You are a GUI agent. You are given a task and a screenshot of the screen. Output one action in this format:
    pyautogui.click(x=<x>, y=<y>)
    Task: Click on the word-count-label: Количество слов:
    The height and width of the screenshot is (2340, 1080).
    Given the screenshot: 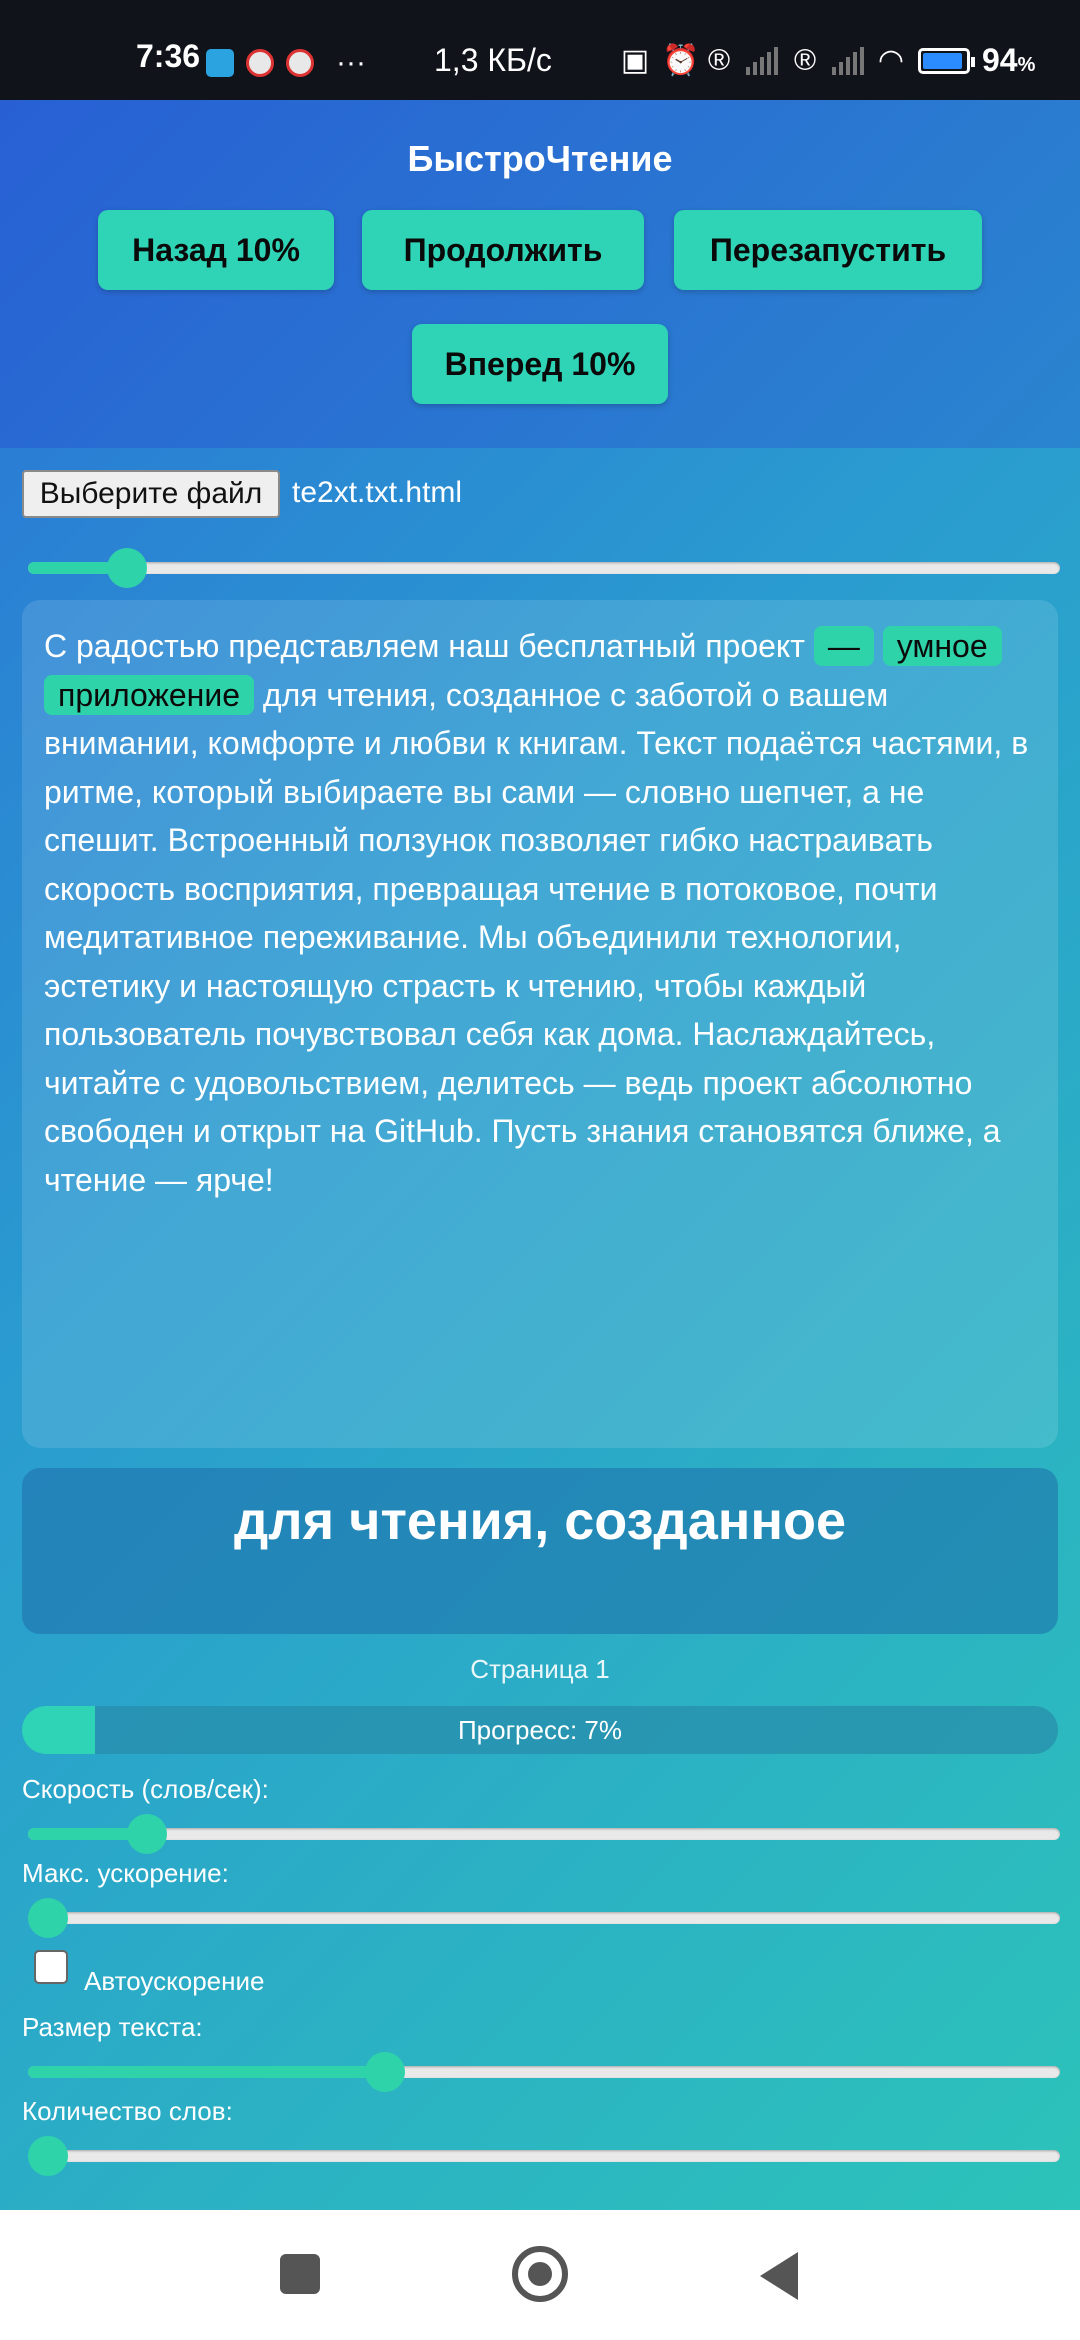 What is the action you would take?
    pyautogui.click(x=127, y=2111)
    